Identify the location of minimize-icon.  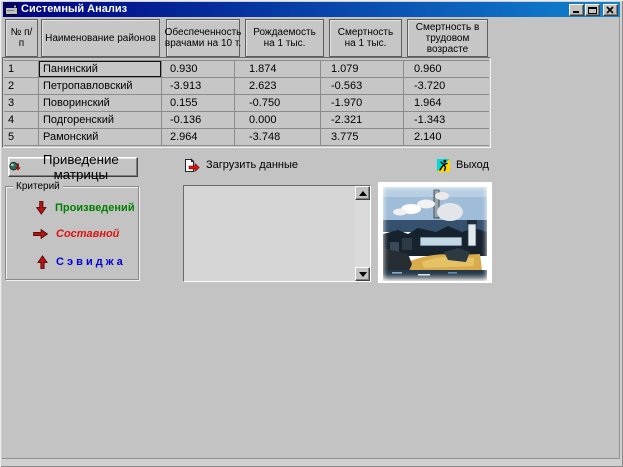
(576, 11).